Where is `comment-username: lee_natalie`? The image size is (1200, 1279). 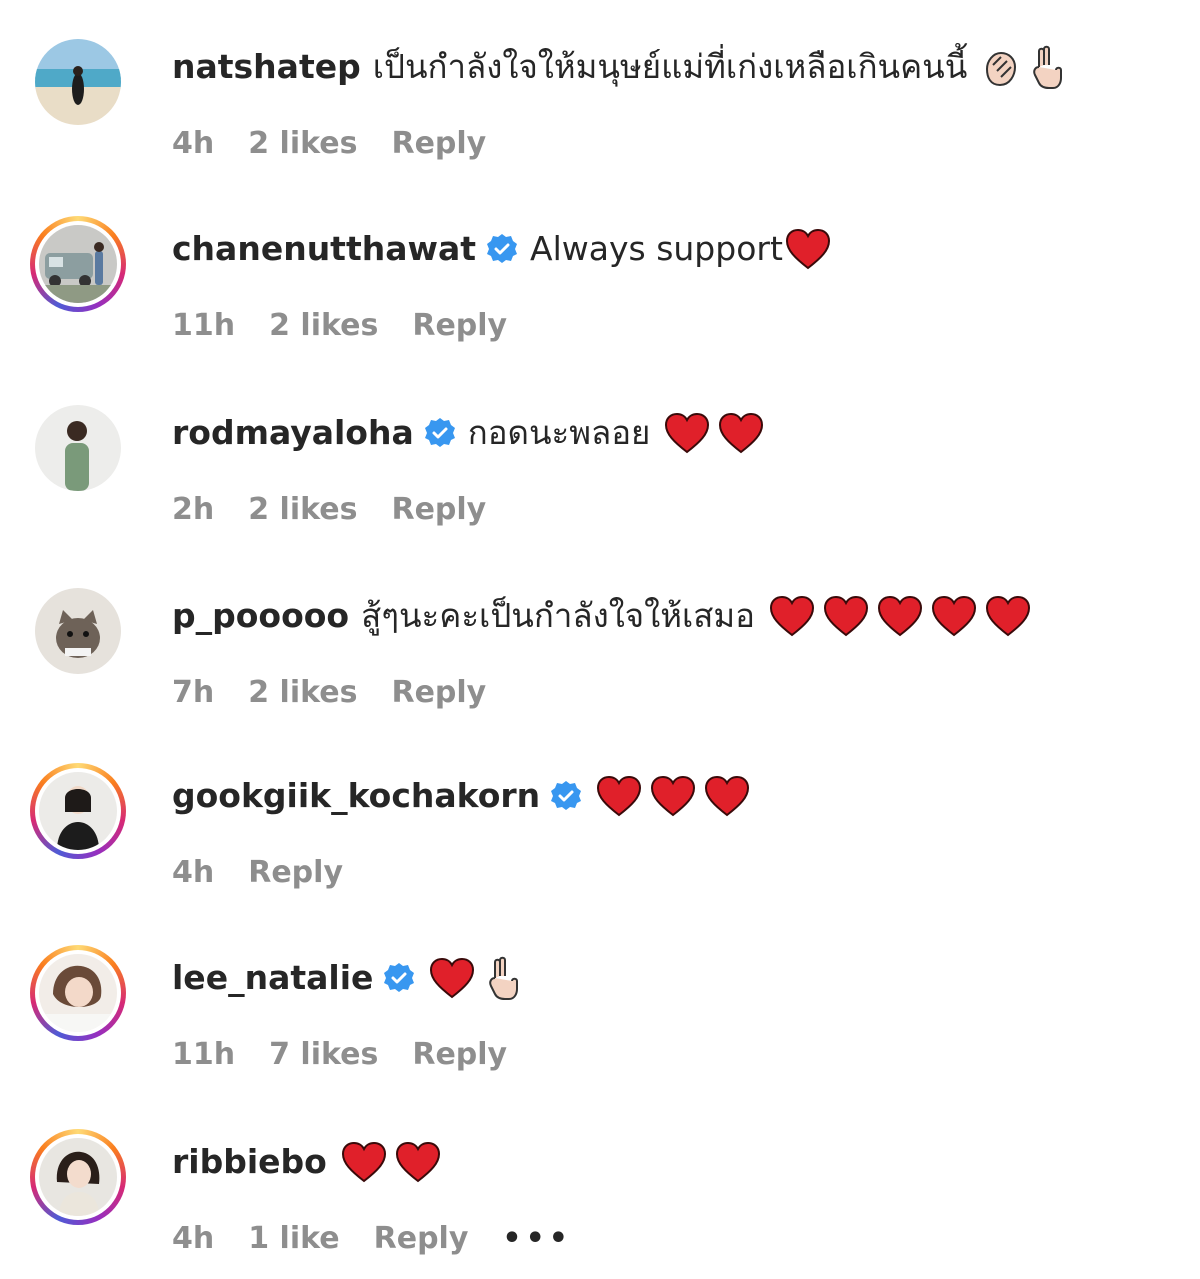
comment-username: lee_natalie is located at coordinates (272, 978).